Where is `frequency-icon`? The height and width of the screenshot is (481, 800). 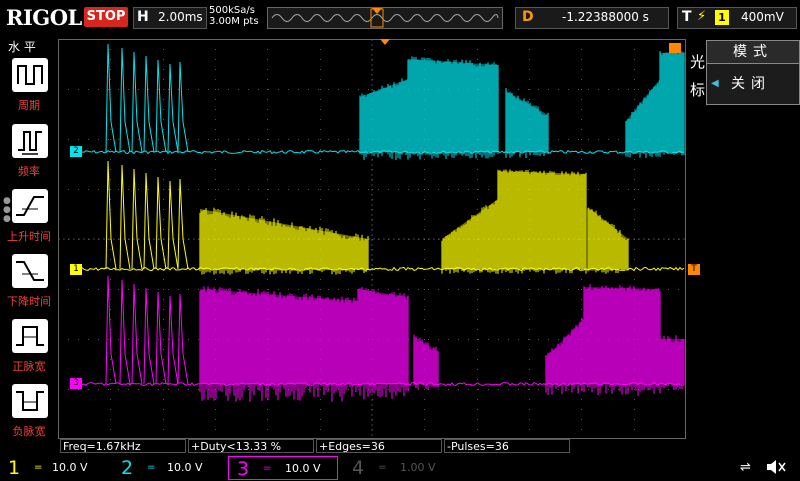 frequency-icon is located at coordinates (30, 143).